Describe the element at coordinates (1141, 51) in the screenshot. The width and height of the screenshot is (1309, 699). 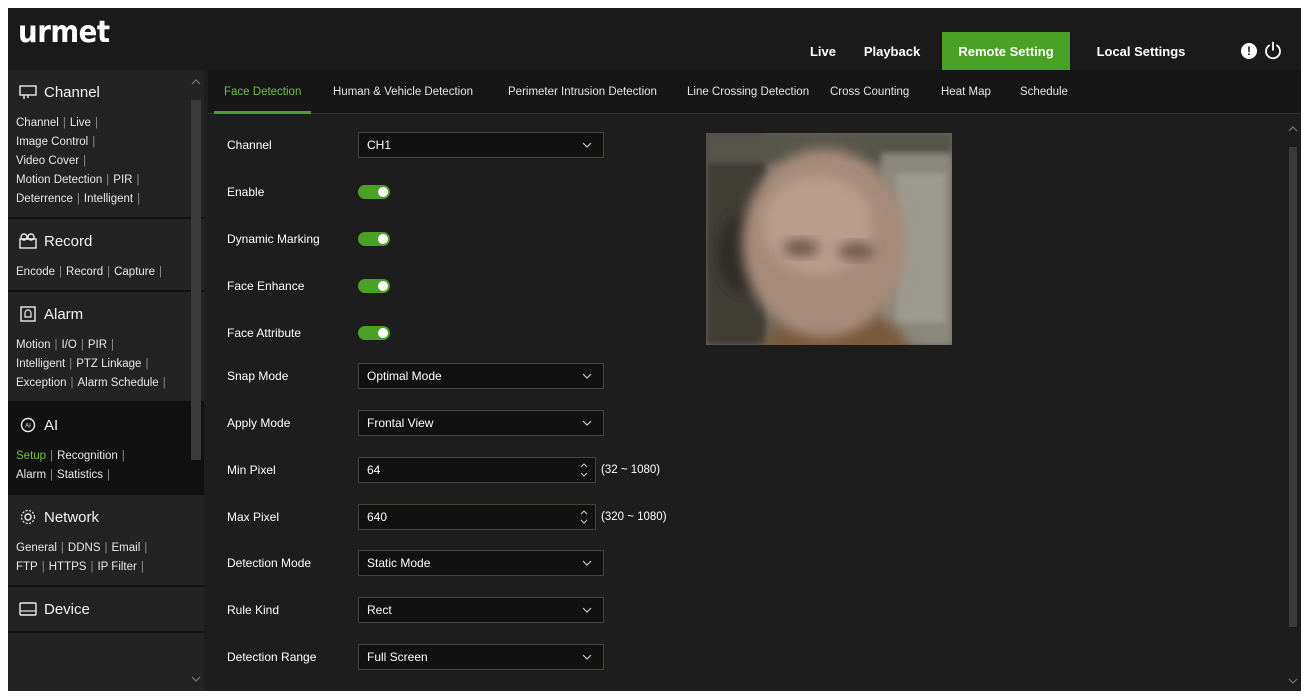
I see `nav-local-settings: Local Settings` at that location.